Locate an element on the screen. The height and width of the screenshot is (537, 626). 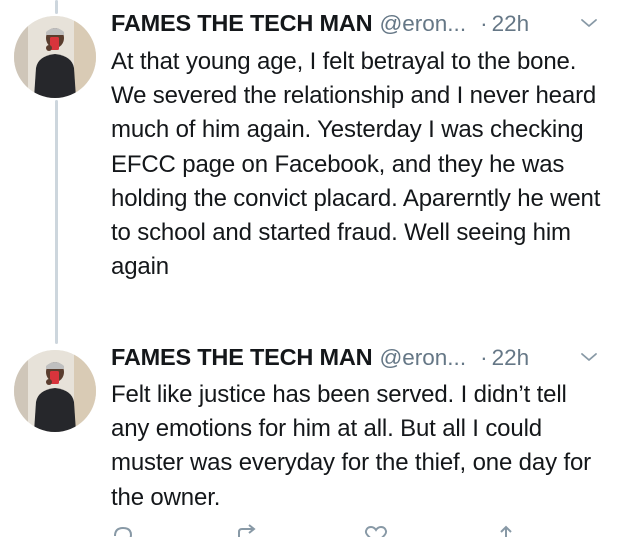
reply-icon is located at coordinates (123, 531).